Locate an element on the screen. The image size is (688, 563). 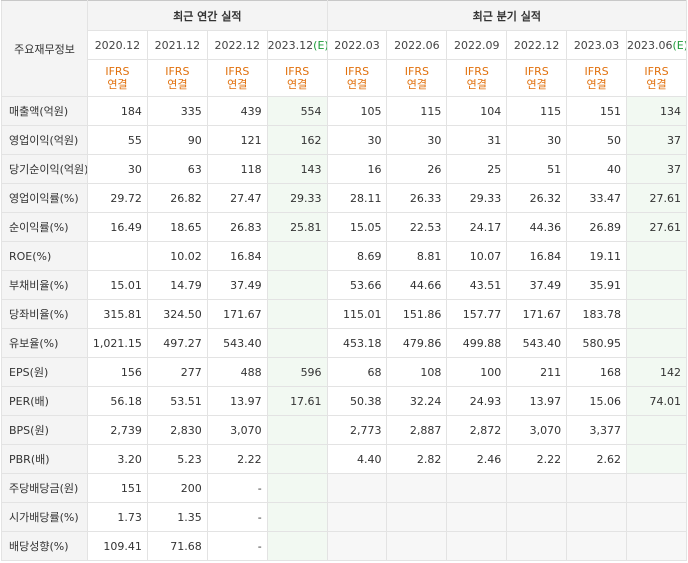
table-cell: 1.35 is located at coordinates (177, 517).